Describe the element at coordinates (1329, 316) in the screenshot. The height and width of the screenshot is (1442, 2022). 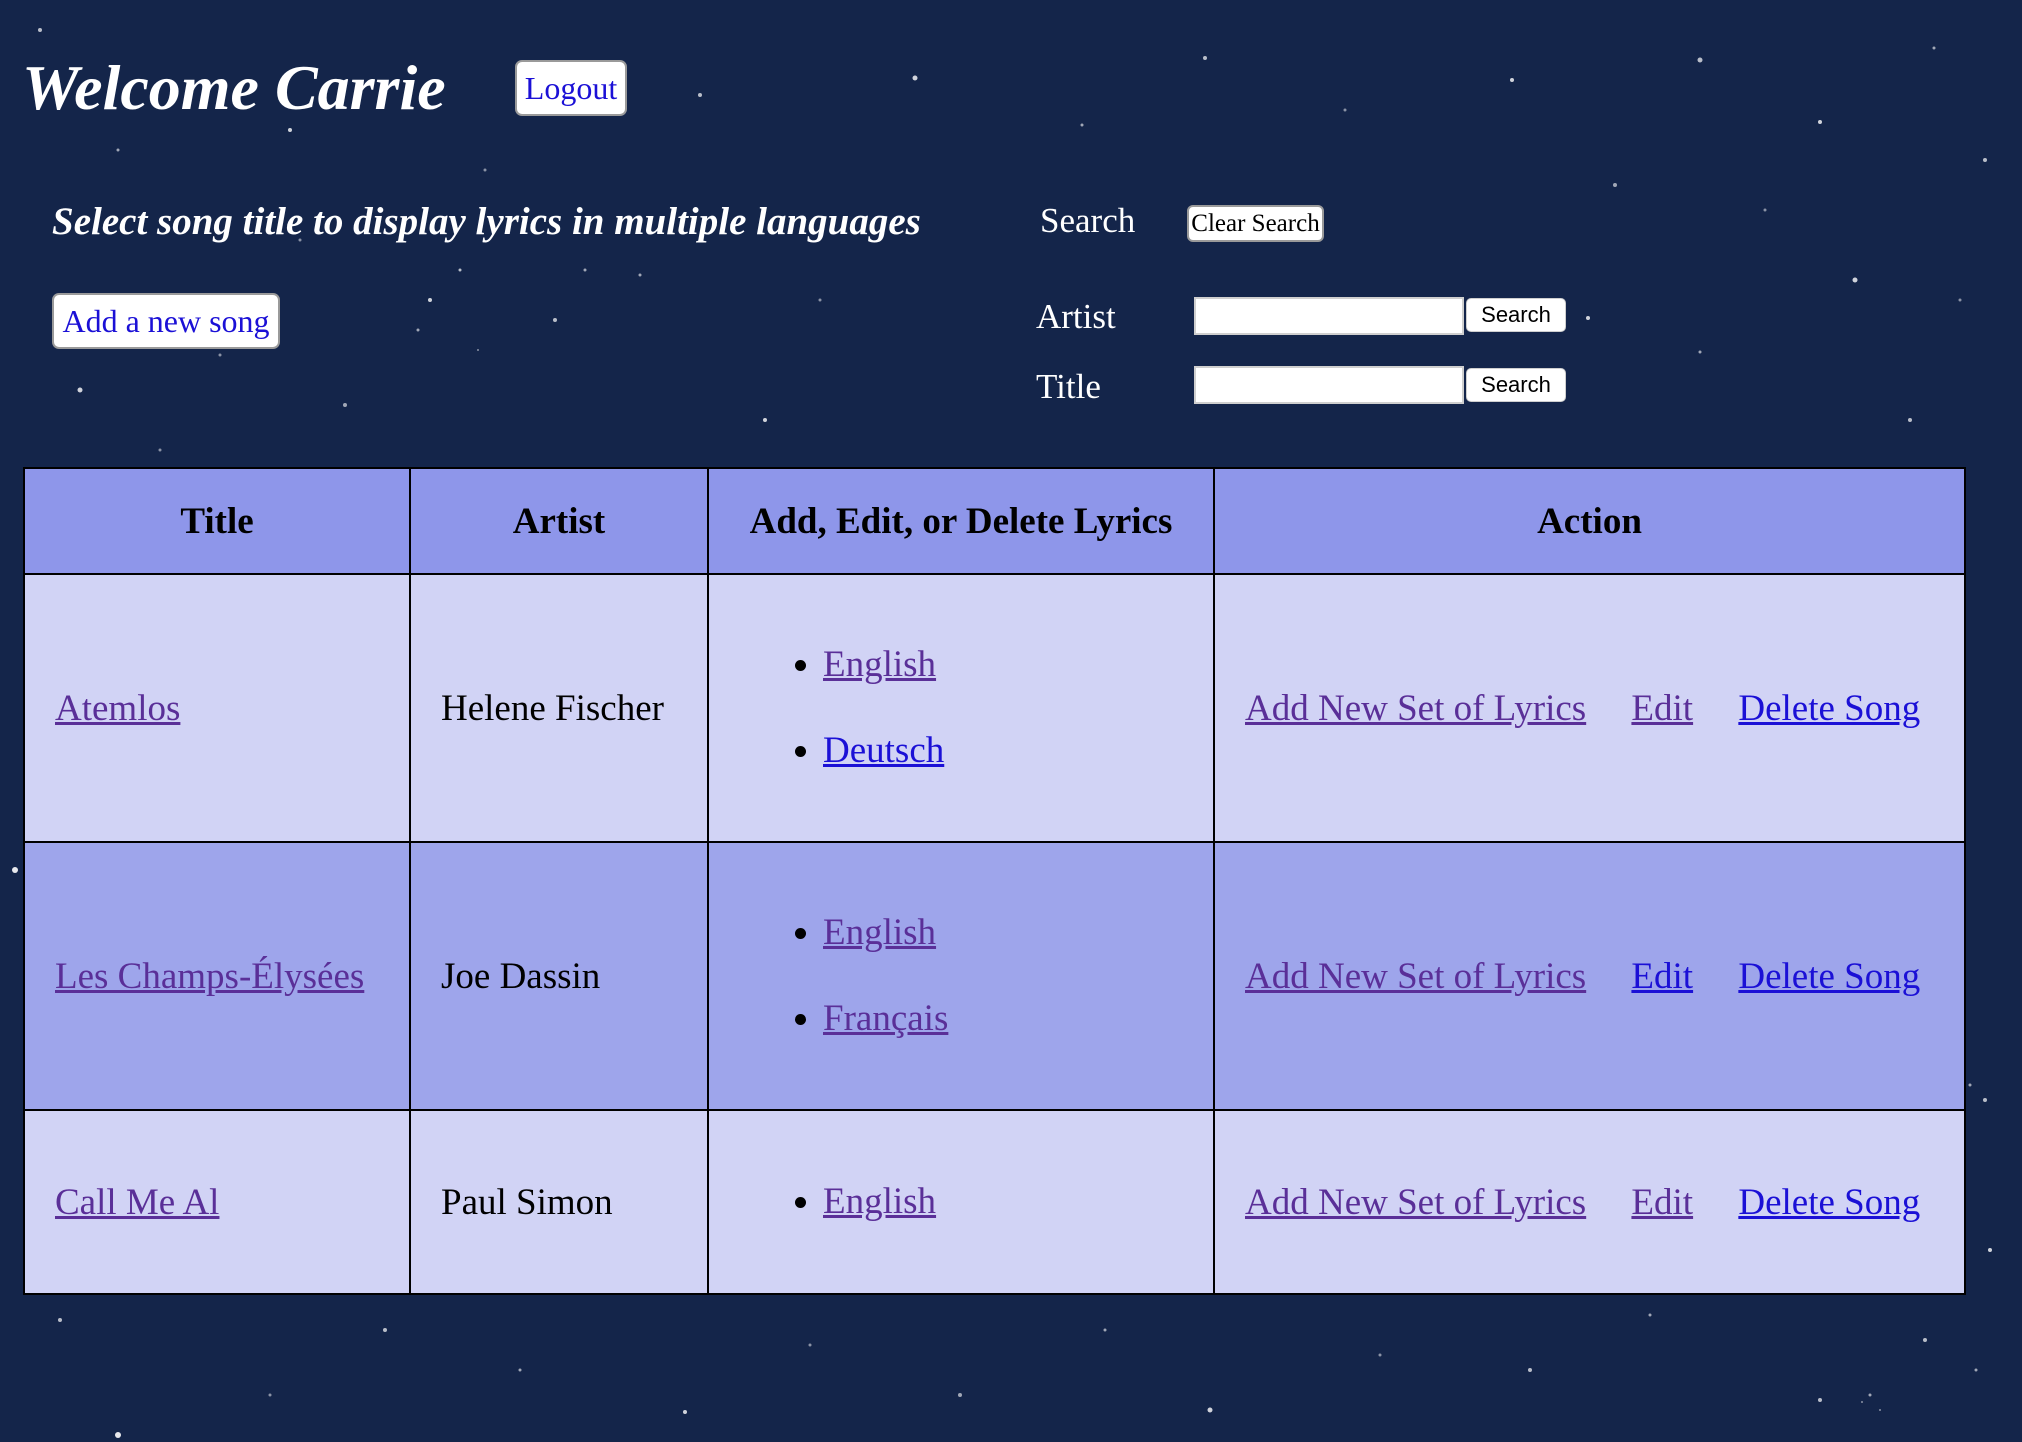
I see `artist-search-input` at that location.